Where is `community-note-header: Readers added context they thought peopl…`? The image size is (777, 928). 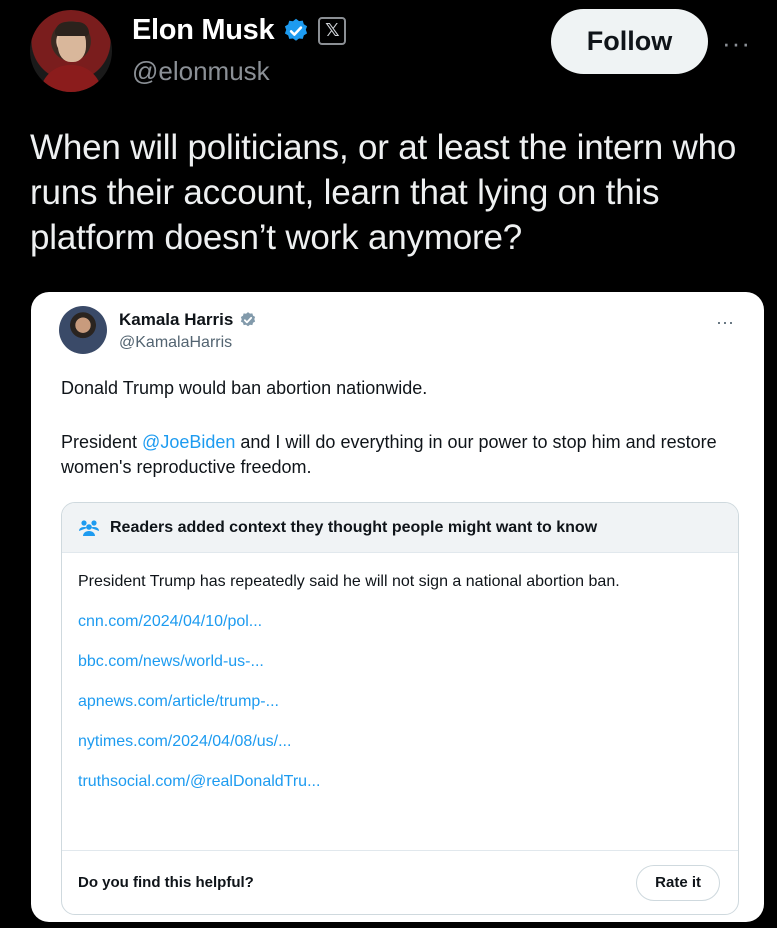 community-note-header: Readers added context they thought peopl… is located at coordinates (400, 528).